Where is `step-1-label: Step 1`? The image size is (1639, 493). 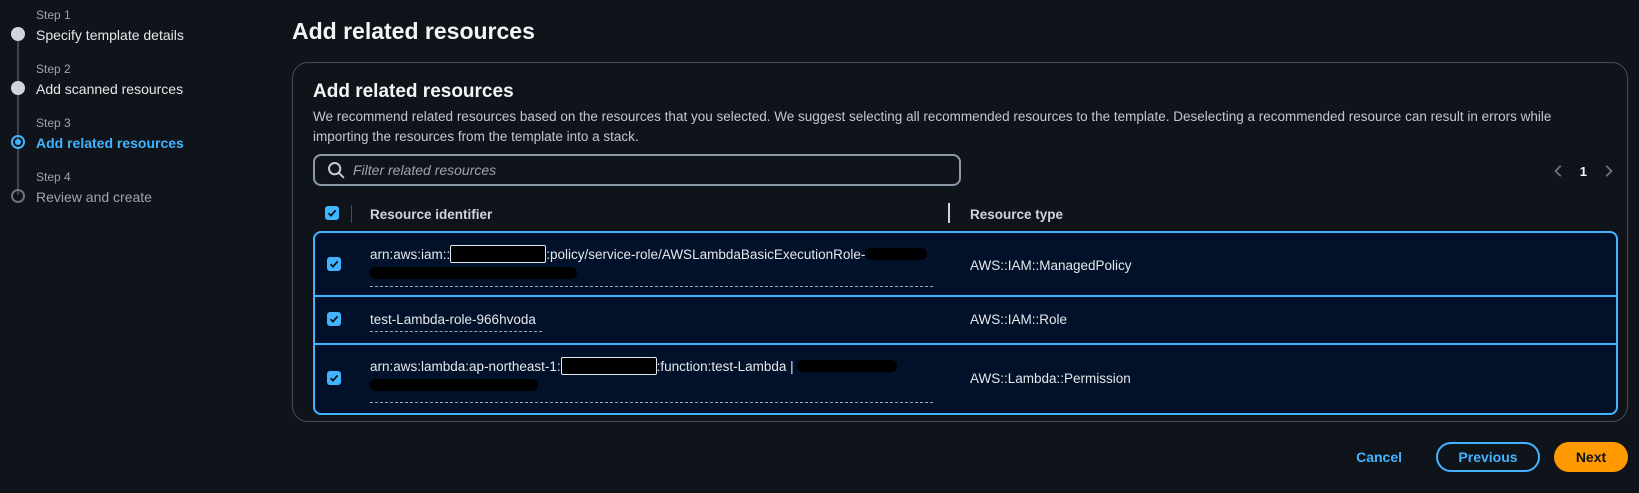
step-1-label: Step 1 is located at coordinates (53, 15).